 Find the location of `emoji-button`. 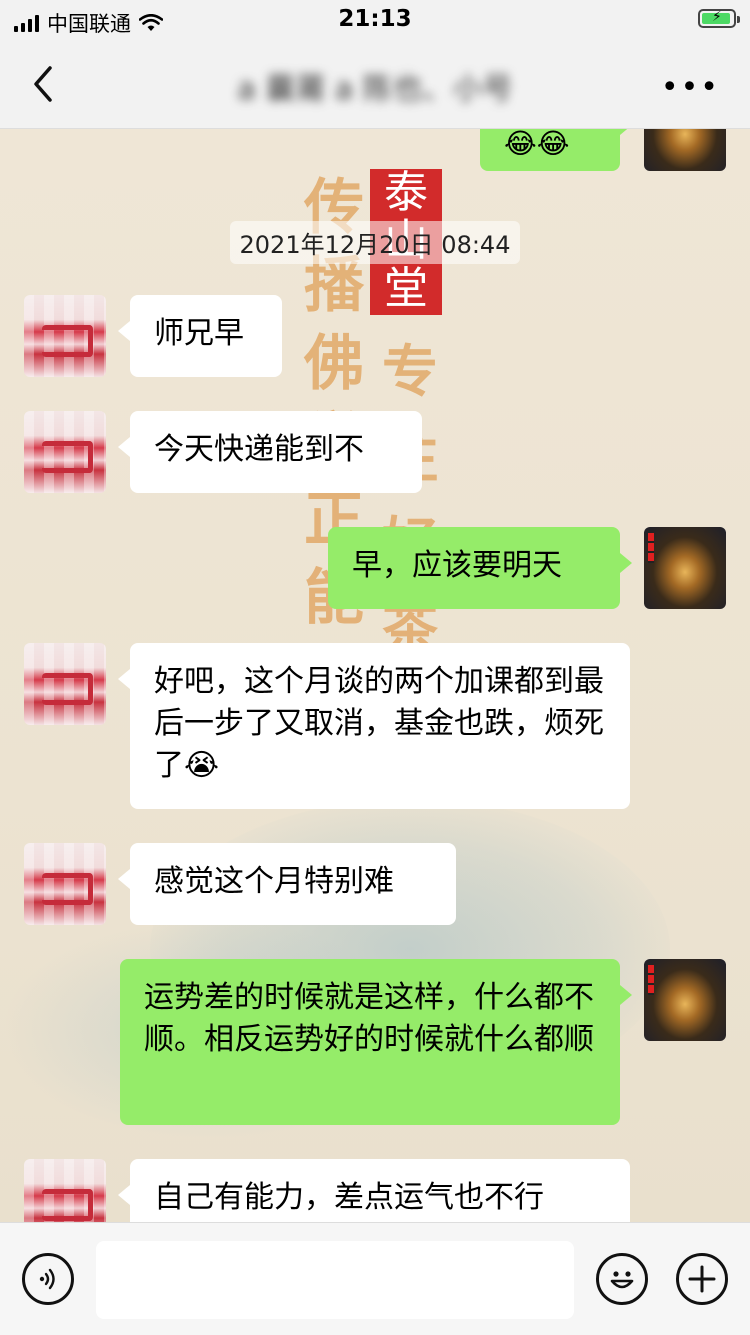

emoji-button is located at coordinates (622, 1279).